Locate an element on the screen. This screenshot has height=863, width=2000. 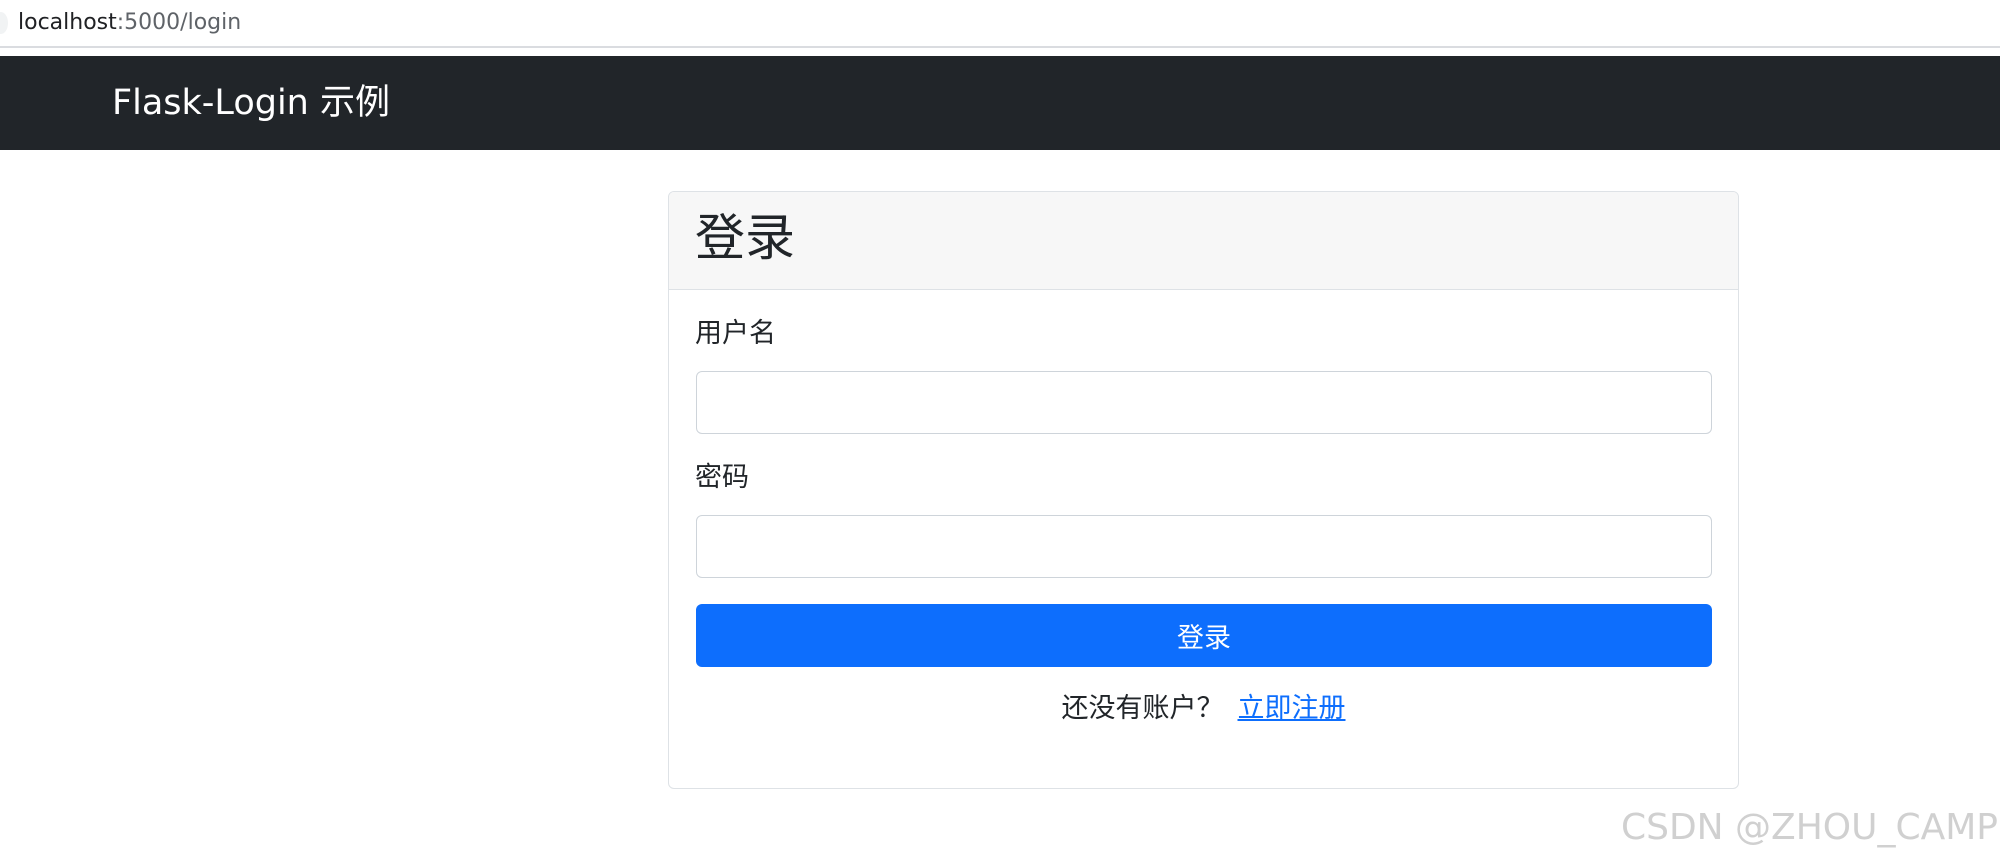
navbar-brand: Flask-Login 示例 is located at coordinates (251, 103).